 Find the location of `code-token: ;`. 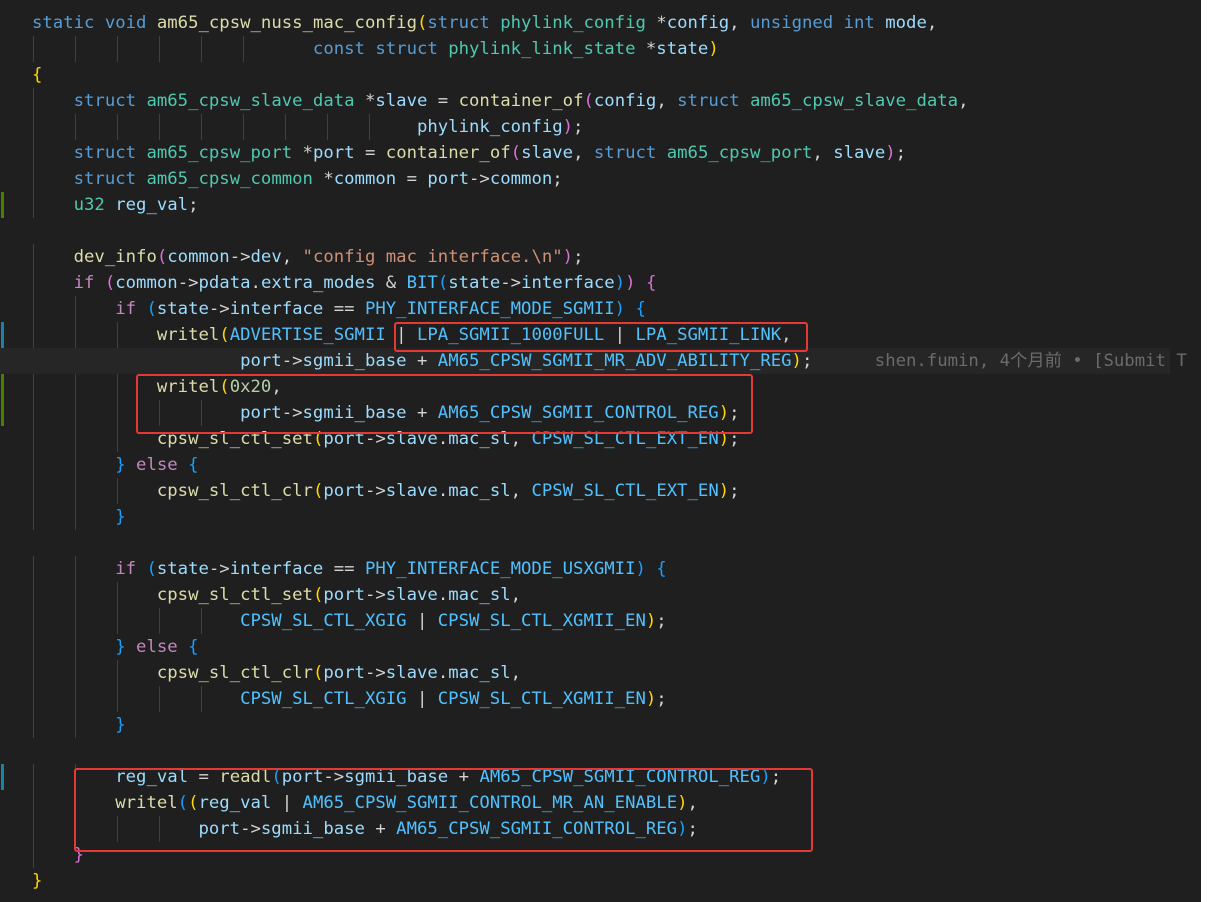

code-token: ; is located at coordinates (734, 439).